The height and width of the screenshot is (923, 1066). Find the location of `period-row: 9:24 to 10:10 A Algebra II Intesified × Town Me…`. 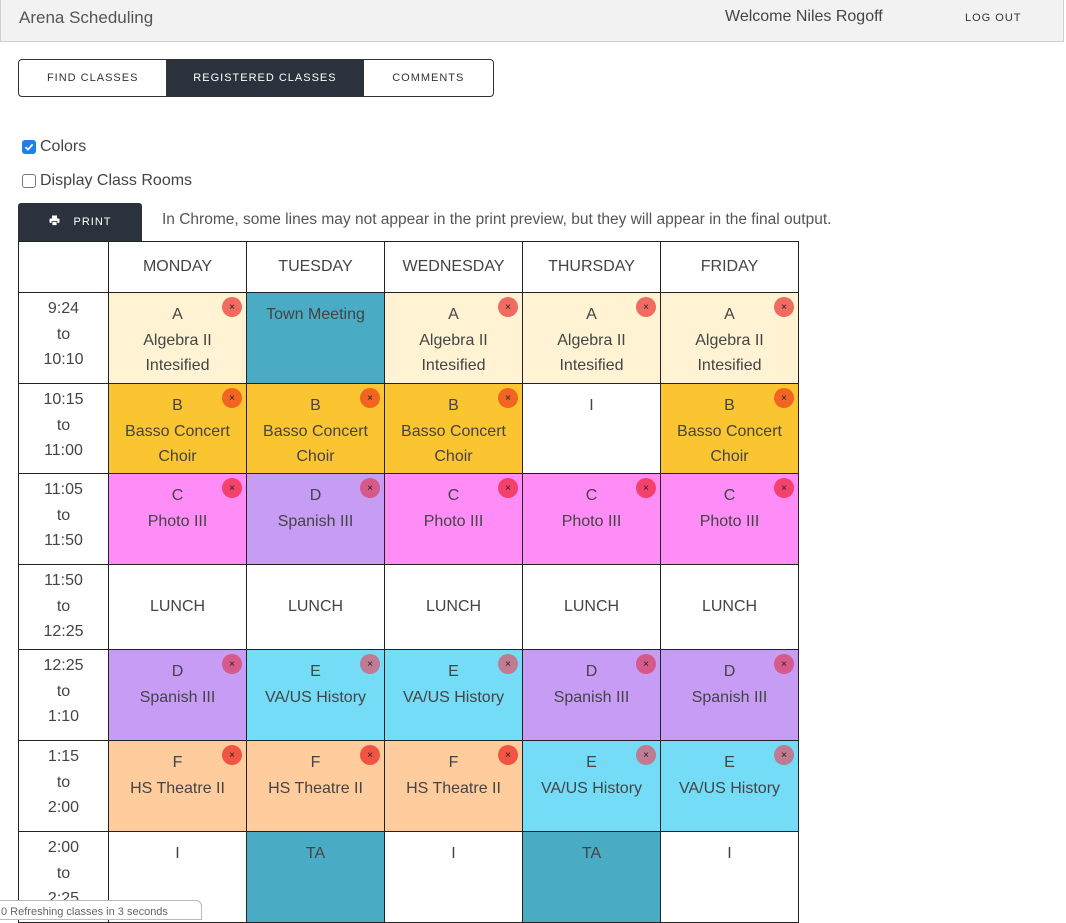

period-row: 9:24 to 10:10 A Algebra II Intesified × Town Me… is located at coordinates (408, 338).